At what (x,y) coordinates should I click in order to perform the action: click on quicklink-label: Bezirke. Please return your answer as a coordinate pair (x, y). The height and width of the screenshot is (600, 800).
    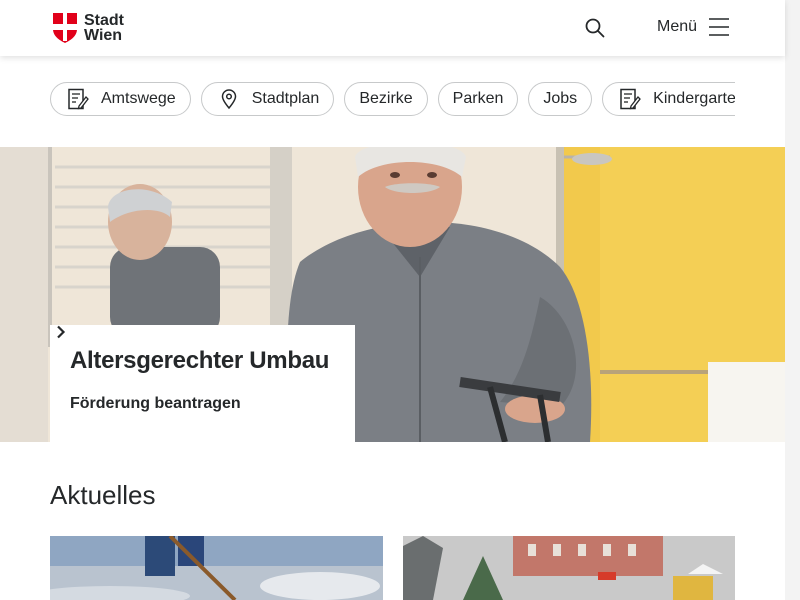
    Looking at the image, I should click on (386, 98).